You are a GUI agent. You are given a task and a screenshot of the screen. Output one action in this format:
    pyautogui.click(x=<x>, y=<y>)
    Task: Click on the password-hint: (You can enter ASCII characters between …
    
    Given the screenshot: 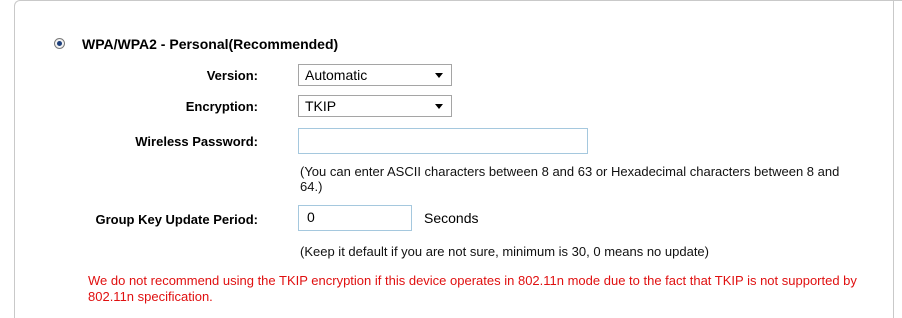 What is the action you would take?
    pyautogui.click(x=570, y=179)
    